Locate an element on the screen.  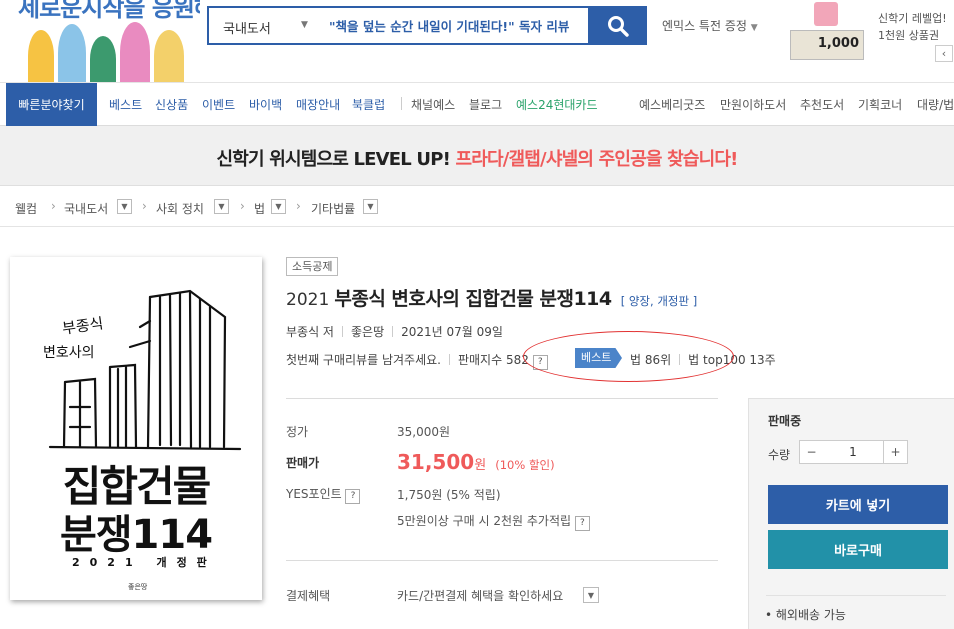
search-icon is located at coordinates (618, 26).